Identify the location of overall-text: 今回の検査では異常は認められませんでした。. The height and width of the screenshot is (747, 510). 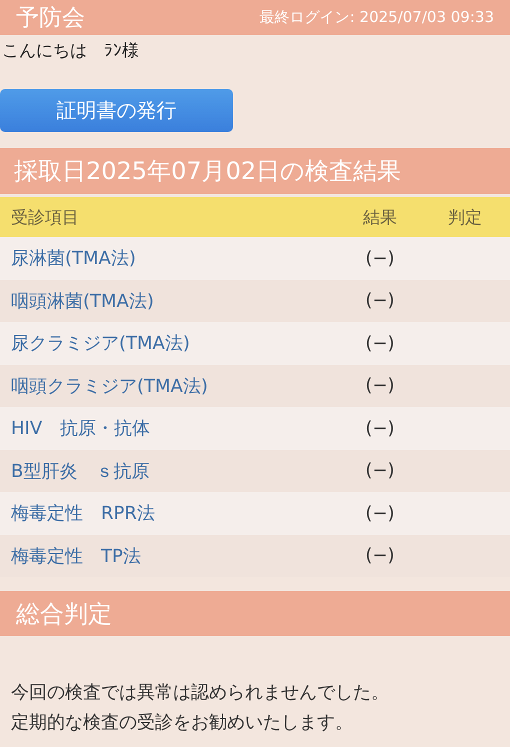
(200, 693).